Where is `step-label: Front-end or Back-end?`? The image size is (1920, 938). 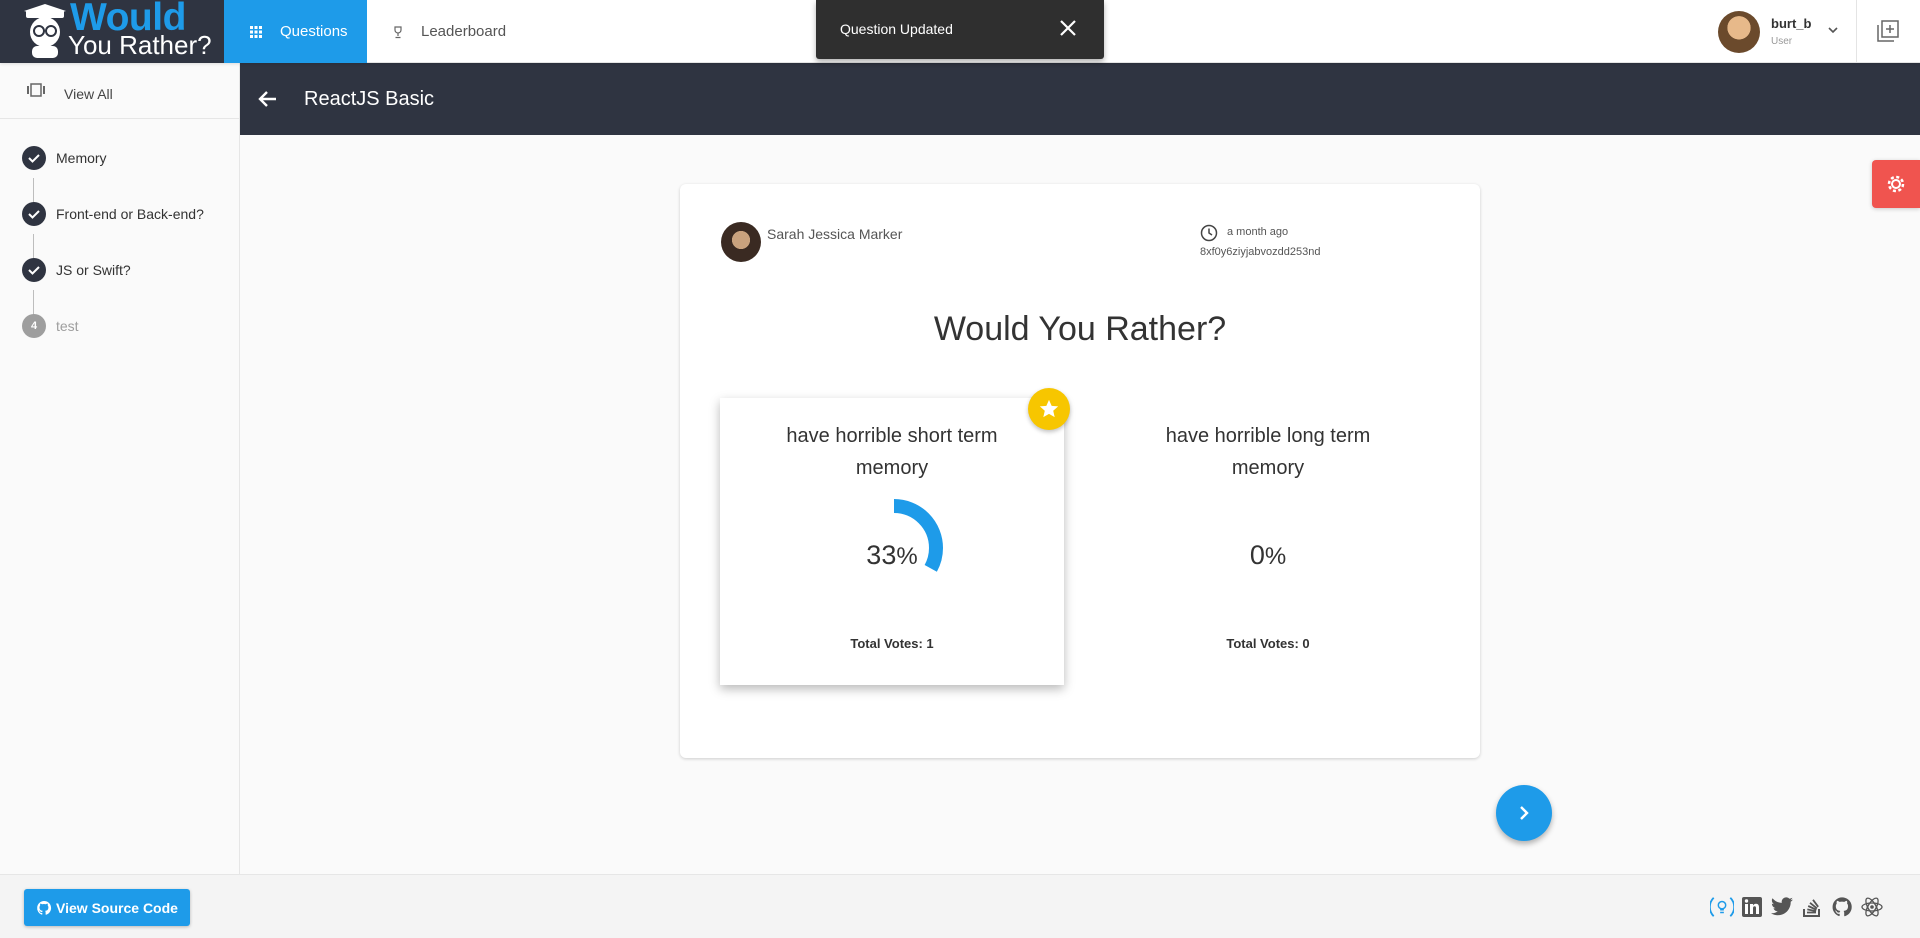
step-label: Front-end or Back-end? is located at coordinates (130, 214).